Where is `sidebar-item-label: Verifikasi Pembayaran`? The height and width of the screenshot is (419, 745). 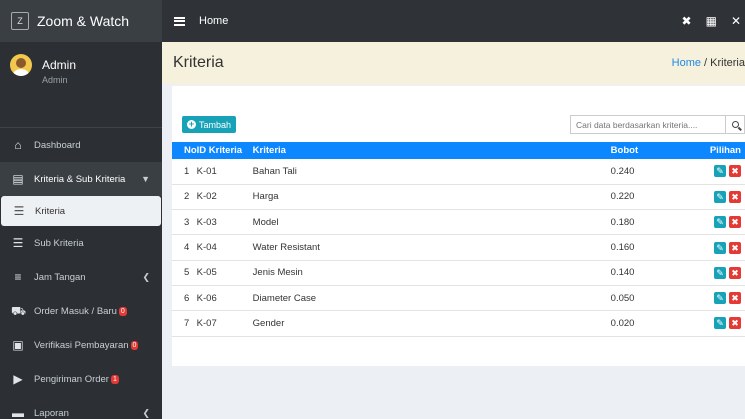 sidebar-item-label: Verifikasi Pembayaran is located at coordinates (81, 345).